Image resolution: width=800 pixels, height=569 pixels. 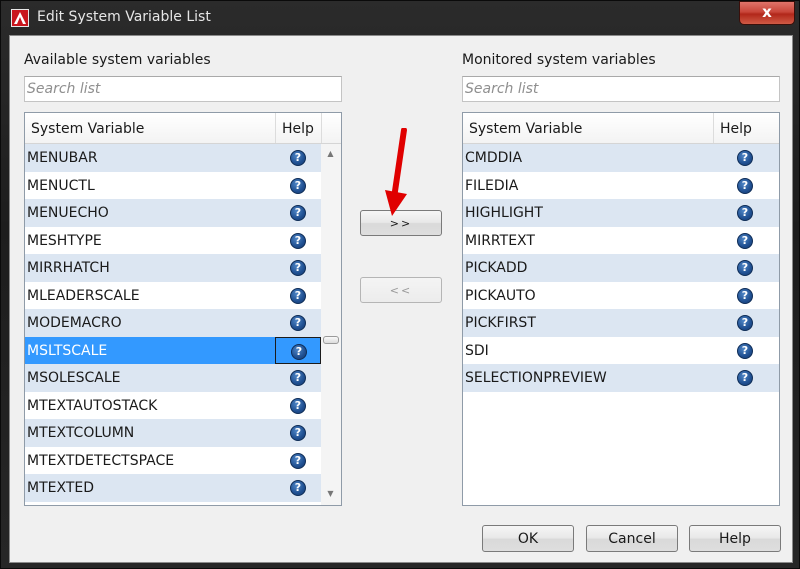 What do you see at coordinates (62, 158) in the screenshot?
I see `variable-name: MENUBAR` at bounding box center [62, 158].